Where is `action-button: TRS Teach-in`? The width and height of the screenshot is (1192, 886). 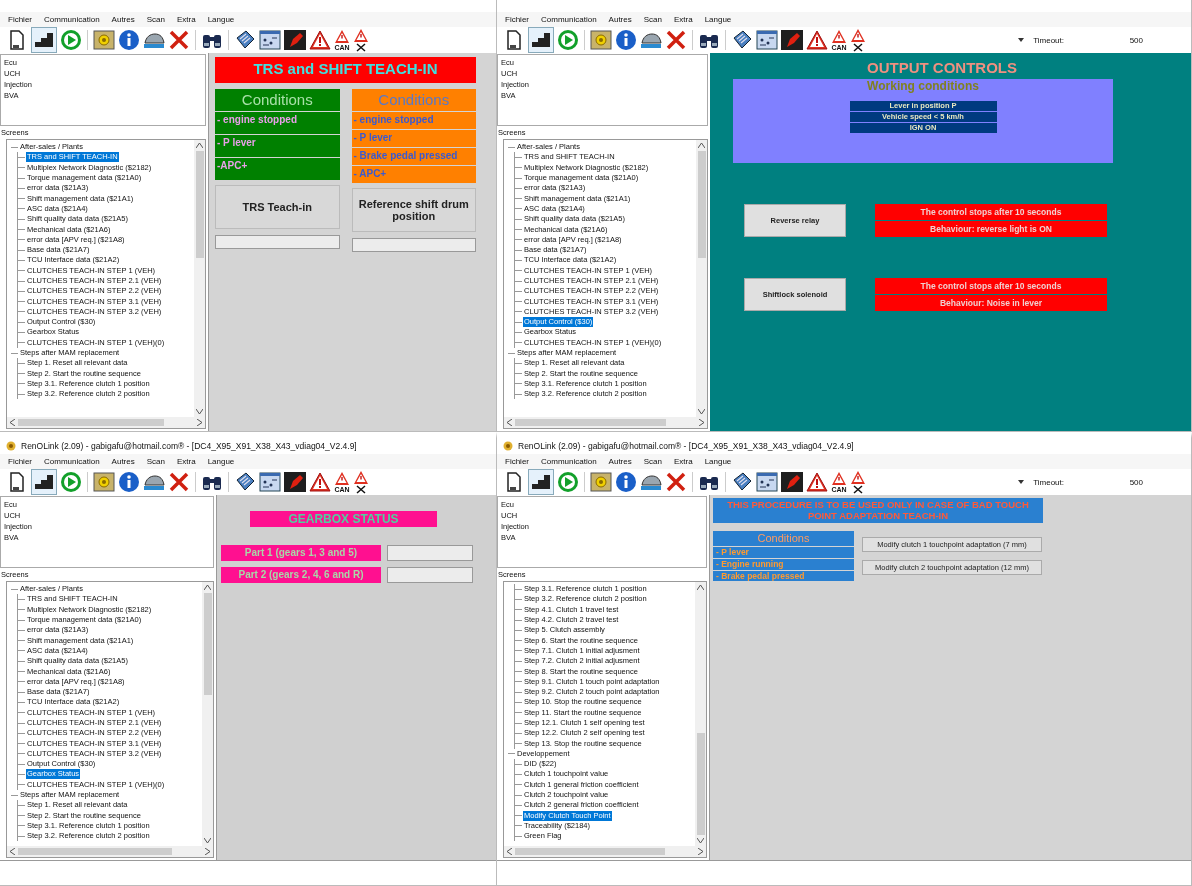
action-button: TRS Teach-in is located at coordinates (277, 207).